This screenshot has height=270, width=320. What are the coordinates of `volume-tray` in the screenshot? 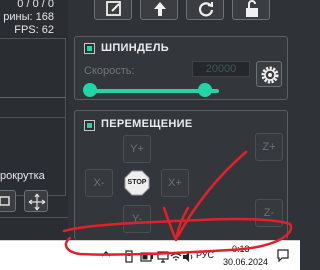 It's located at (188, 259).